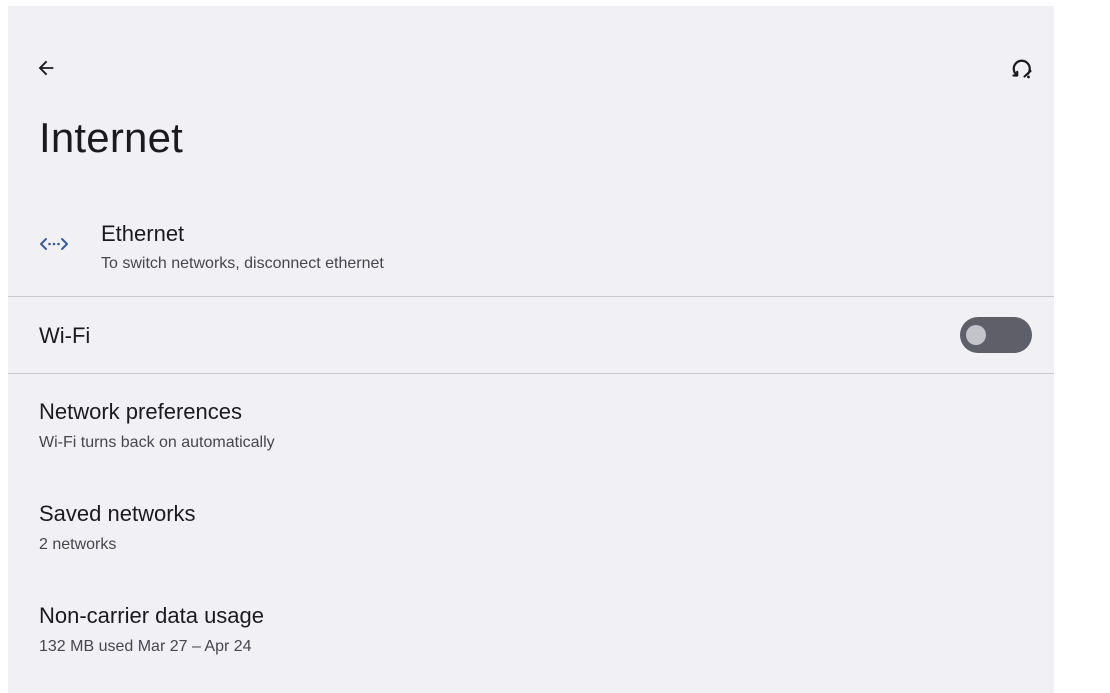 The height and width of the screenshot is (693, 1110). Describe the element at coordinates (242, 263) in the screenshot. I see `ethernet-subtitle: To switch networks, disconnect ethernet` at that location.